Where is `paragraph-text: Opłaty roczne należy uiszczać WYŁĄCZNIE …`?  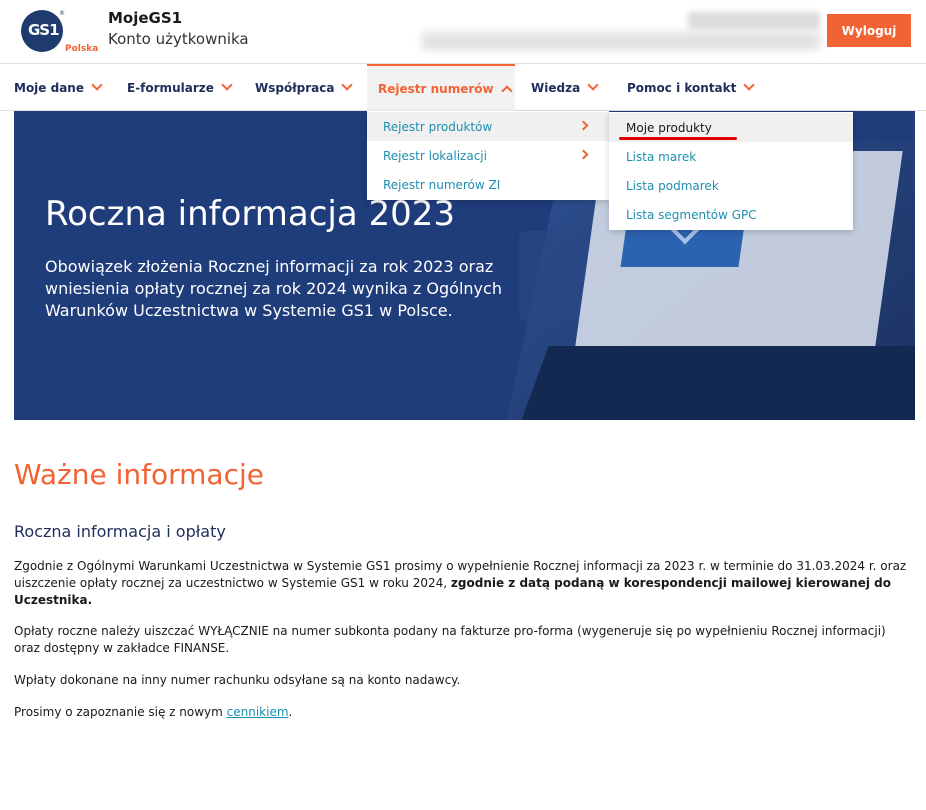 paragraph-text: Opłaty roczne należy uiszczać WYŁĄCZNIE … is located at coordinates (450, 639).